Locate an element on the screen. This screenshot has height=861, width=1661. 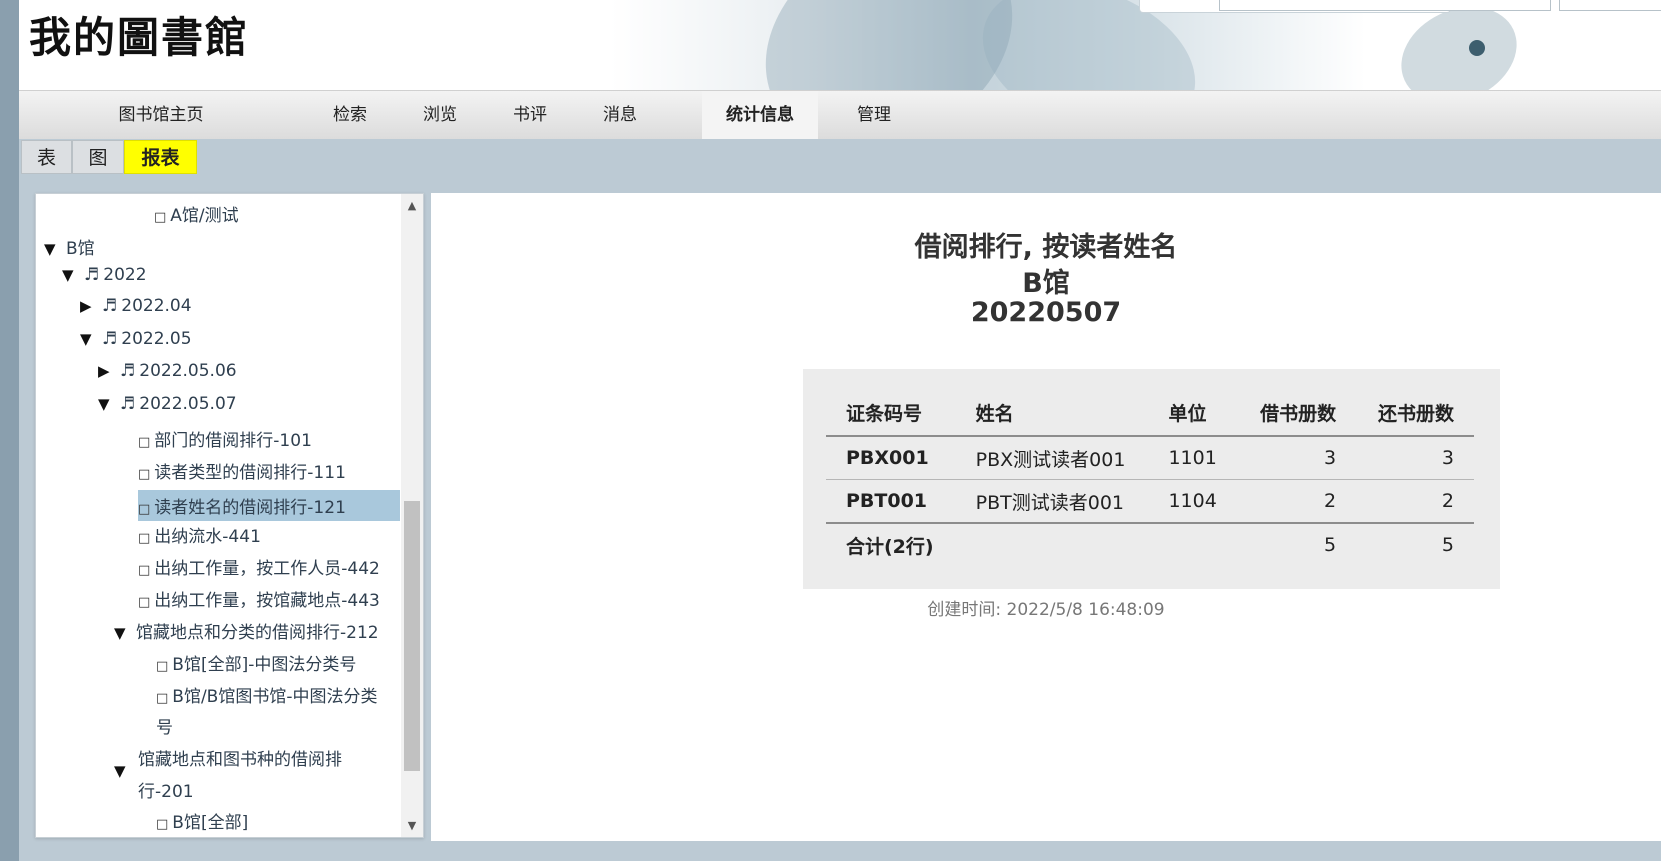
tree-node: ▼ is located at coordinates (125, 771).